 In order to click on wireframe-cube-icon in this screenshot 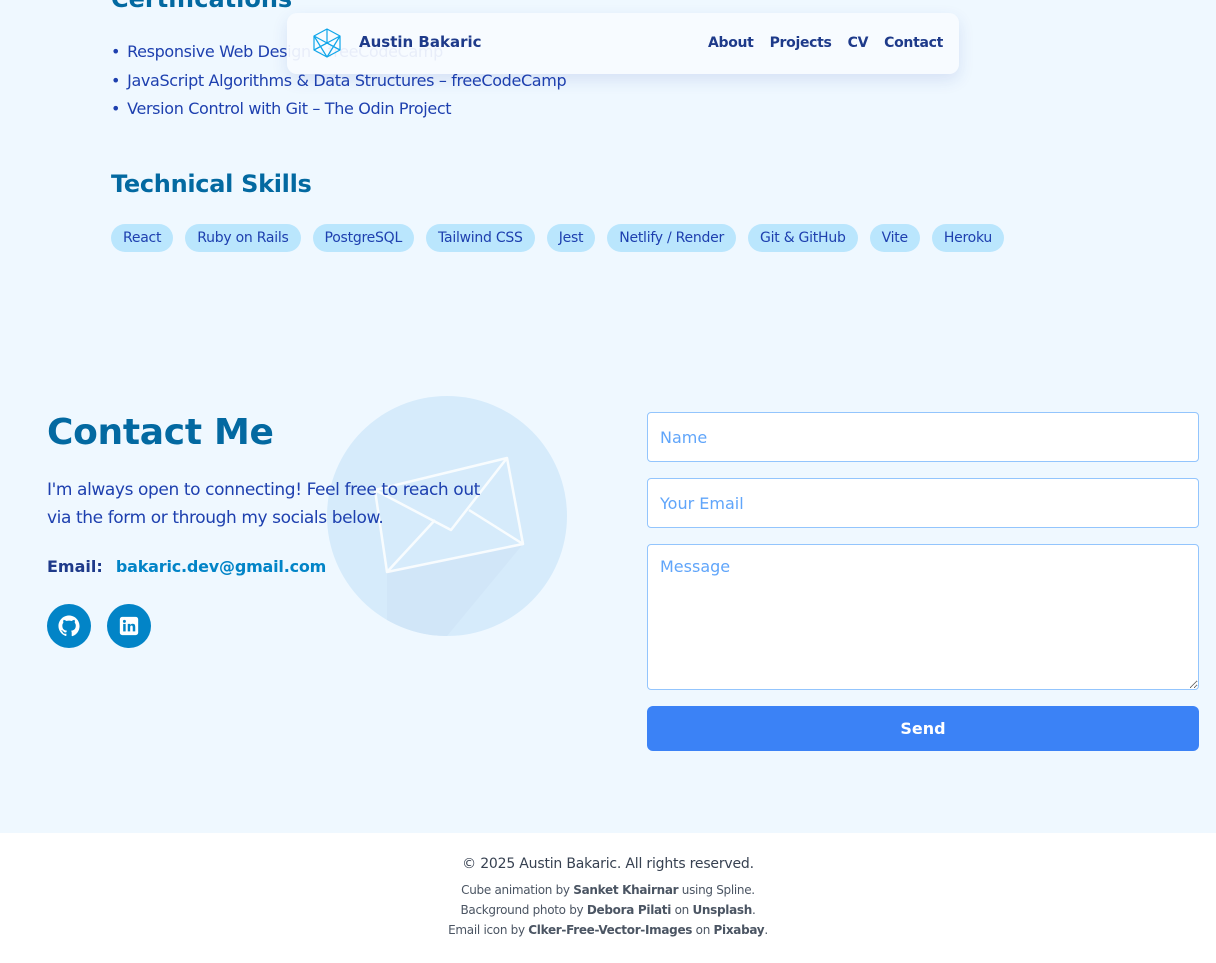, I will do `click(327, 43)`.